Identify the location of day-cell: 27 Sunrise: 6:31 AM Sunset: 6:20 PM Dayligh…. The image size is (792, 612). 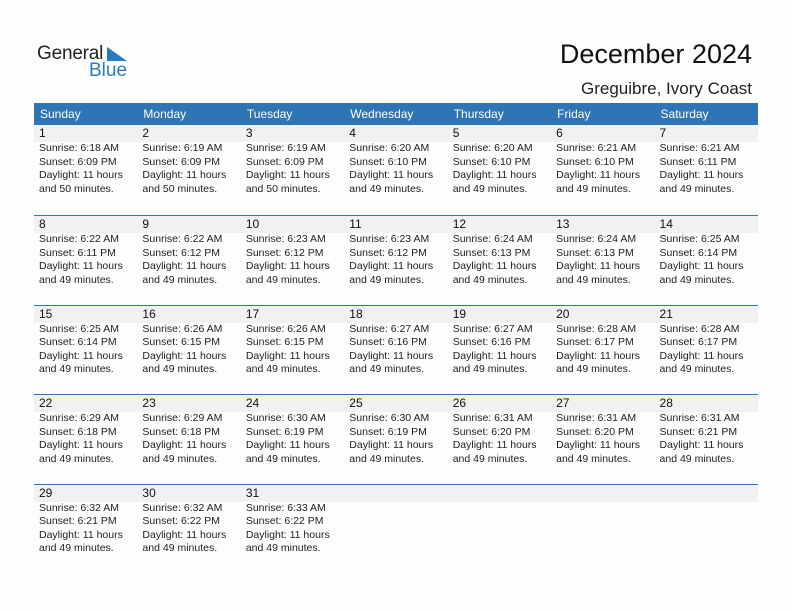
(602, 430).